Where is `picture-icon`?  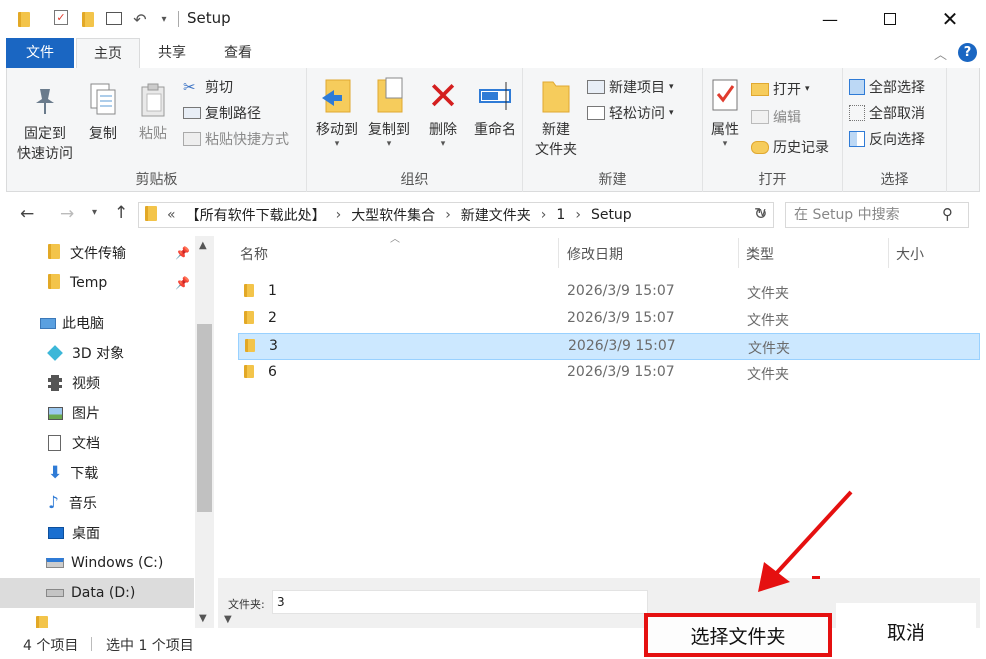 picture-icon is located at coordinates (55, 413).